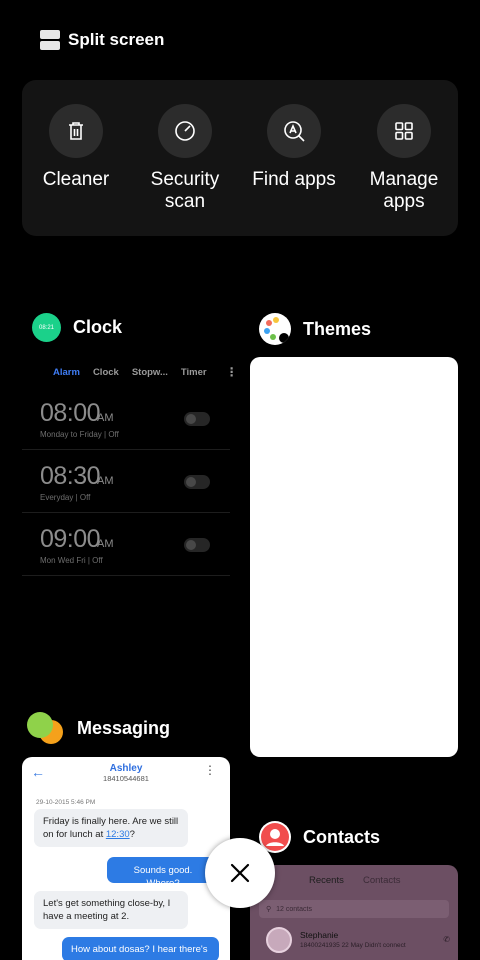 This screenshot has height=960, width=480. I want to click on message-link: 12:30, so click(117, 834).